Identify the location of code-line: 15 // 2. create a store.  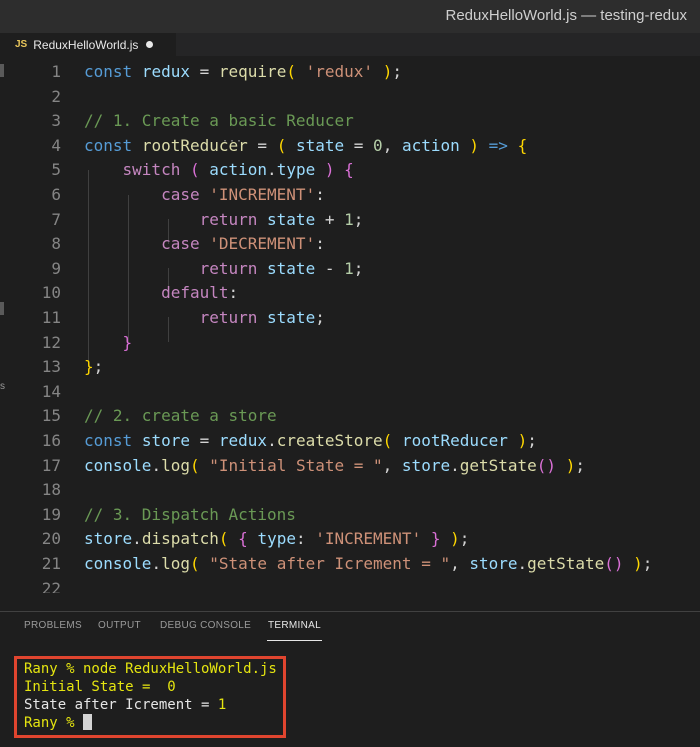
(350, 416).